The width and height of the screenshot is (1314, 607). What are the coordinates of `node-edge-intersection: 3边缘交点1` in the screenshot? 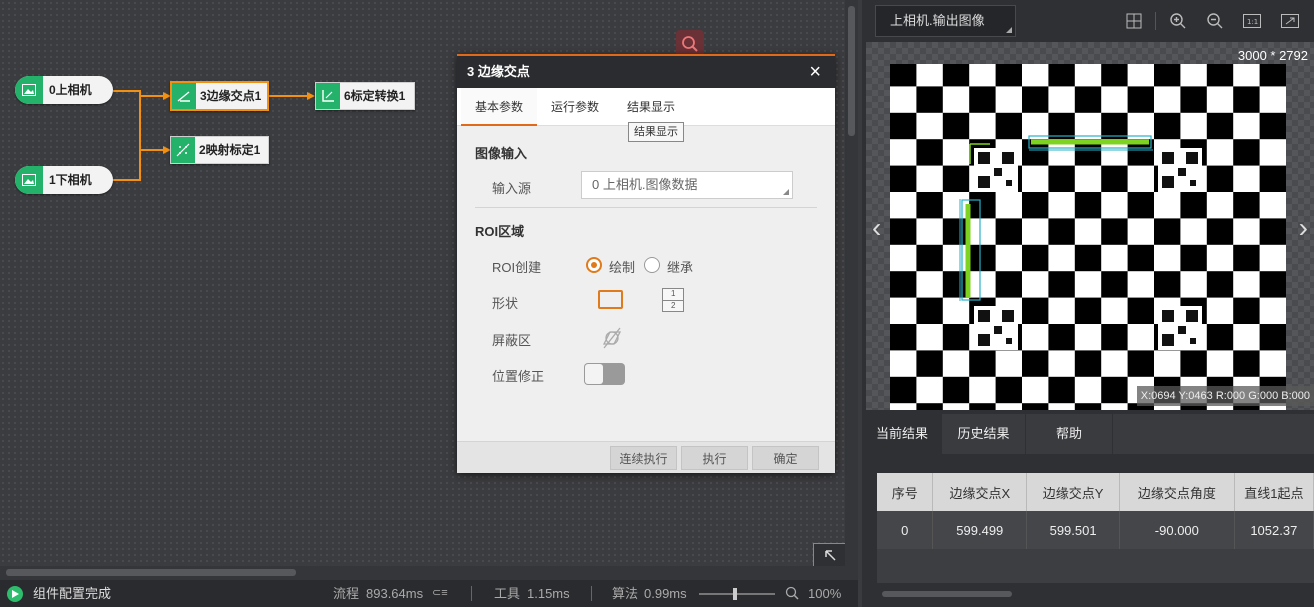 It's located at (219, 96).